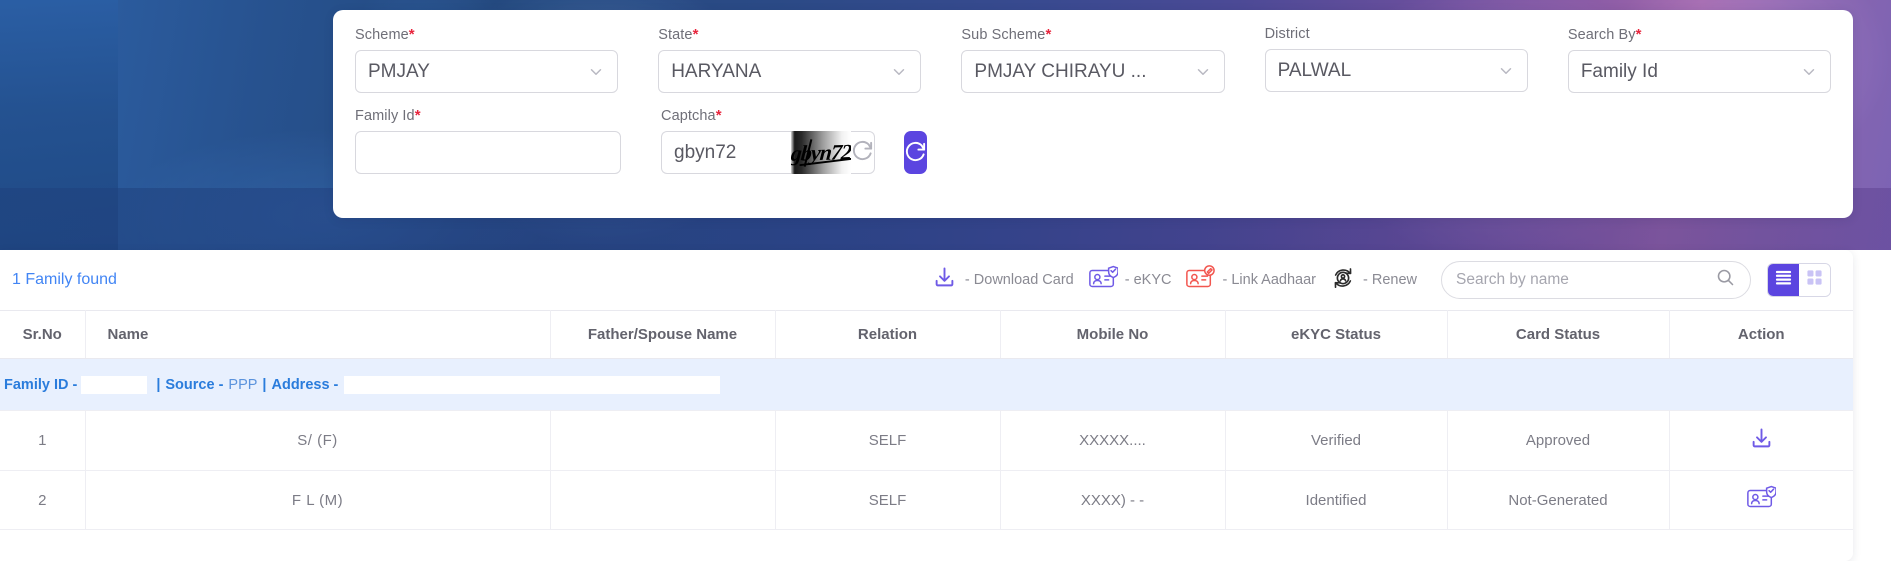 This screenshot has width=1891, height=561. Describe the element at coordinates (1002, 280) in the screenshot. I see `legend-download-card: - Download Card` at that location.